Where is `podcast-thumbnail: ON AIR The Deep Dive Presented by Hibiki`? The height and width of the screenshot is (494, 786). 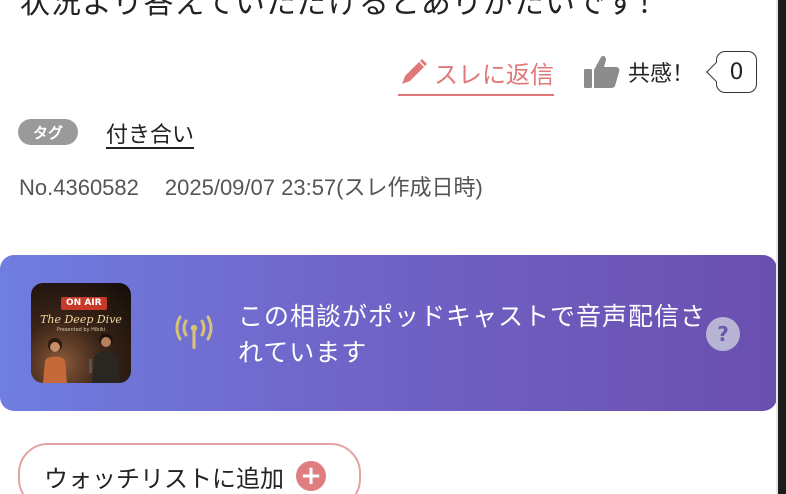
podcast-thumbnail: ON AIR The Deep Dive Presented by Hibiki is located at coordinates (81, 333).